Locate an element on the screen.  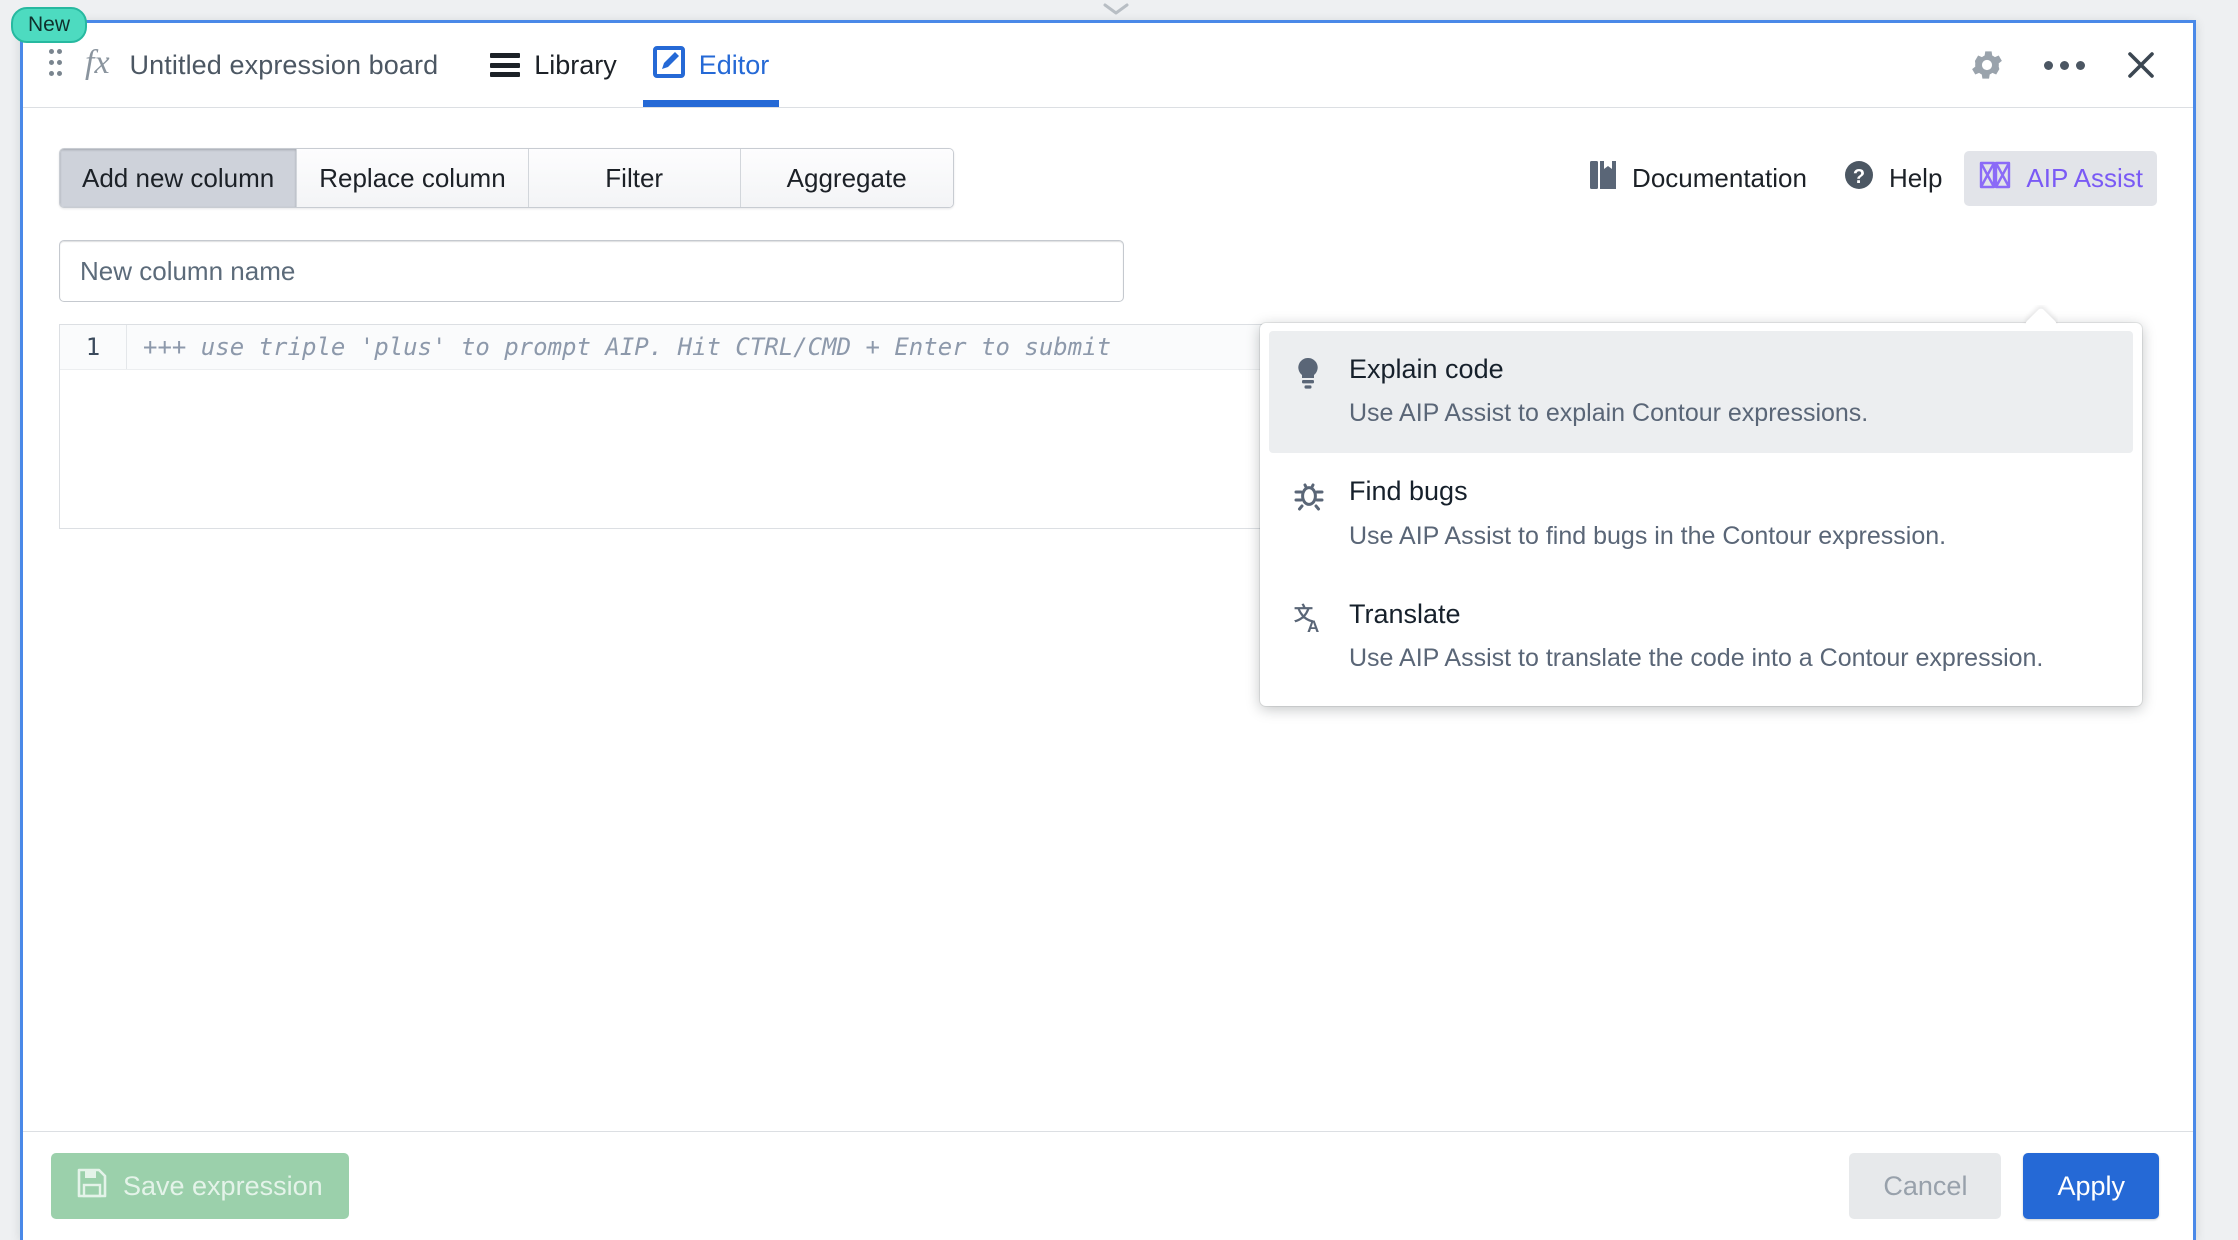
drag-handle is located at coordinates (56, 65).